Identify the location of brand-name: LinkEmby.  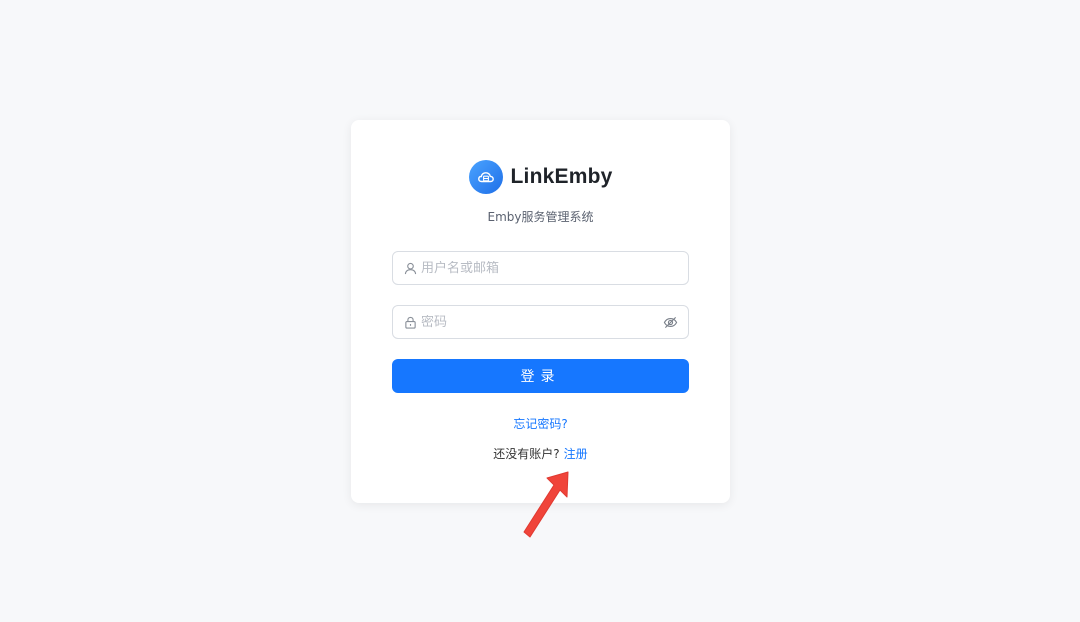
(561, 176).